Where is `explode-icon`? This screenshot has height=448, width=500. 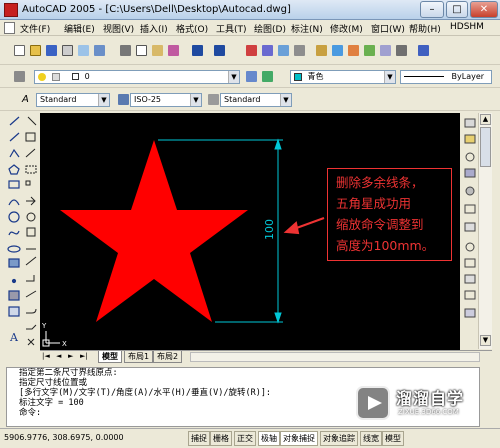
explode-icon is located at coordinates (31, 342).